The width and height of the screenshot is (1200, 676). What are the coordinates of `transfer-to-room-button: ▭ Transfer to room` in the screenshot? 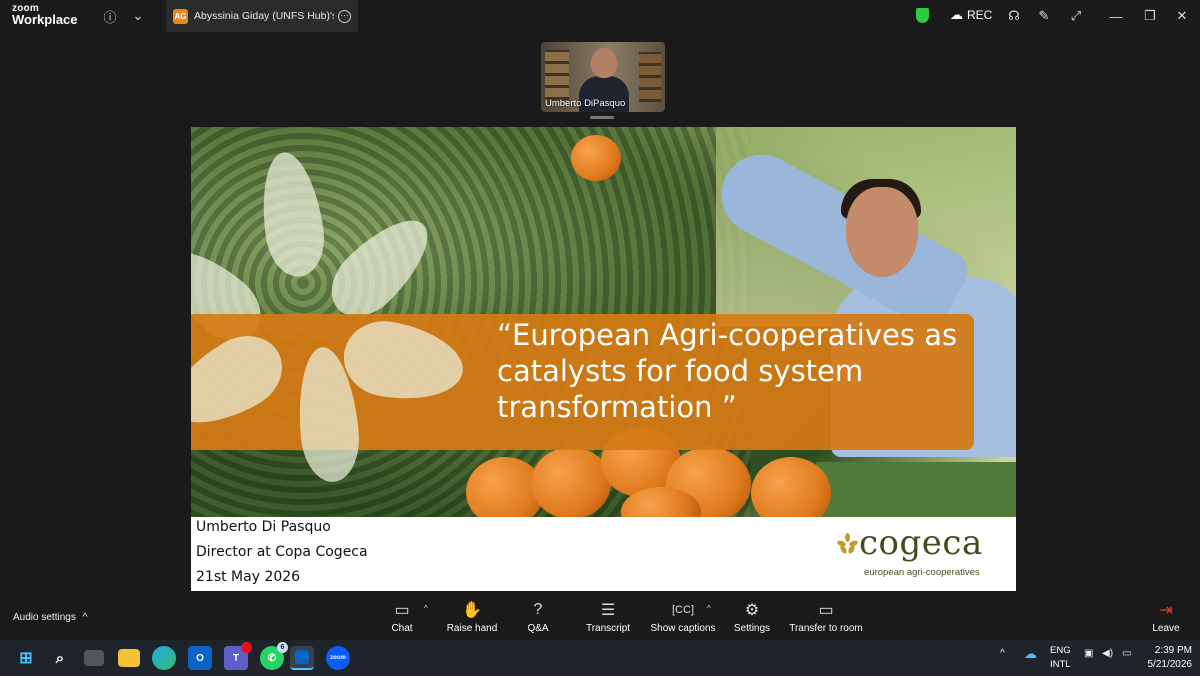 It's located at (826, 617).